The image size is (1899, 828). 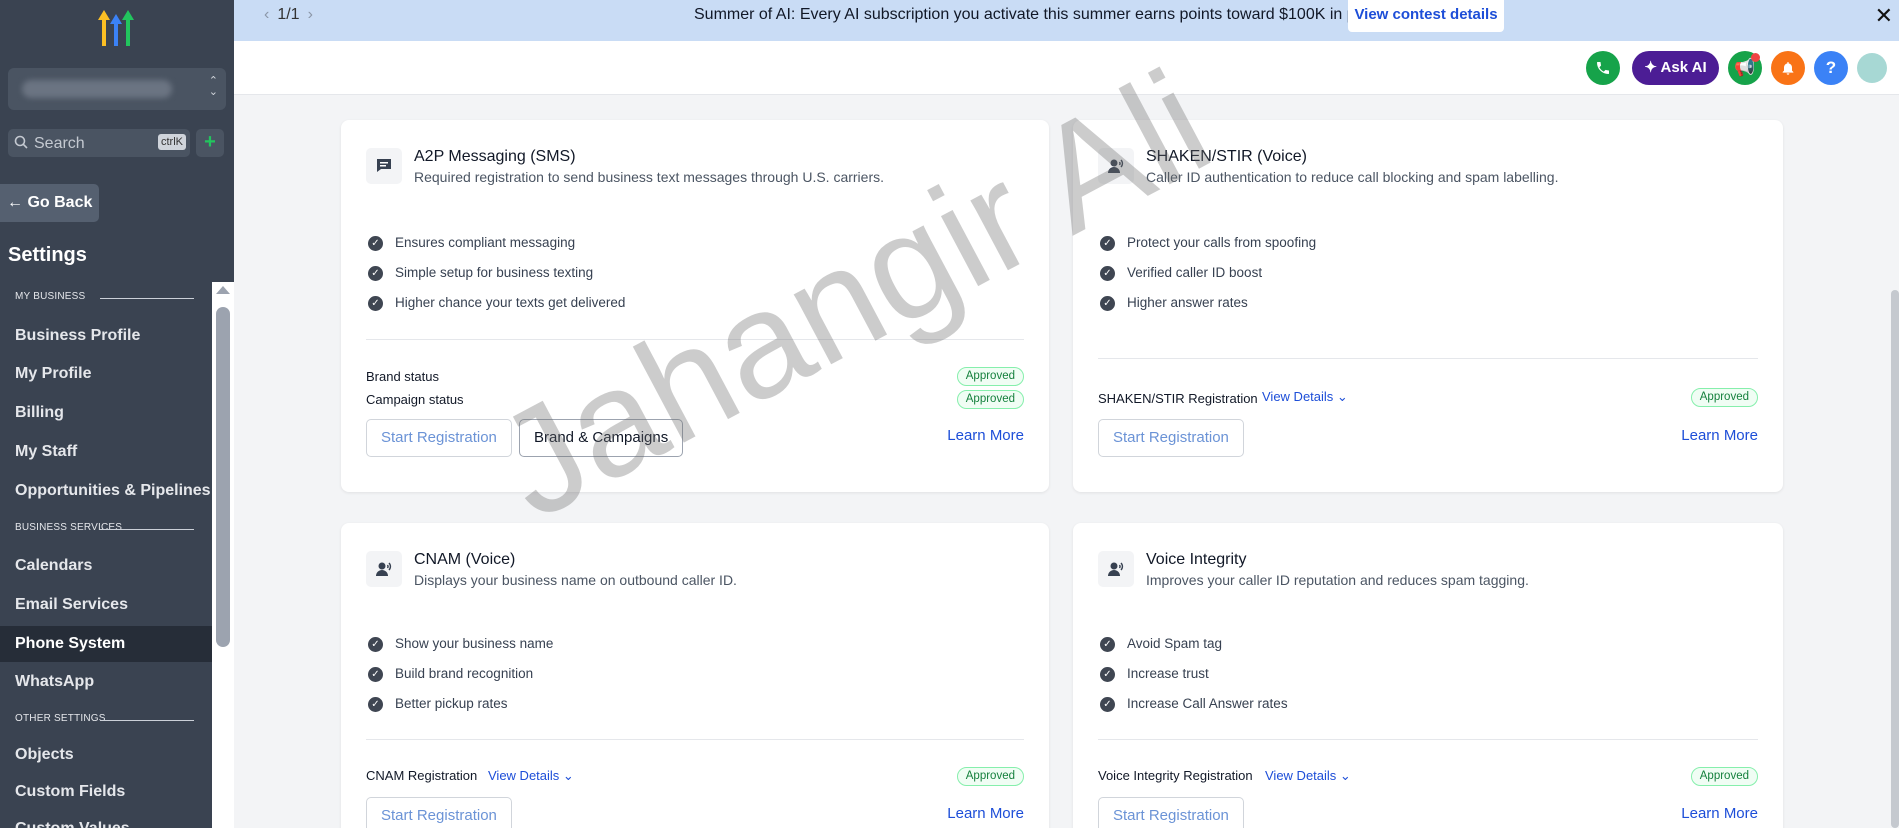 I want to click on feature-item: ✓ Increase trust, so click(x=1154, y=674).